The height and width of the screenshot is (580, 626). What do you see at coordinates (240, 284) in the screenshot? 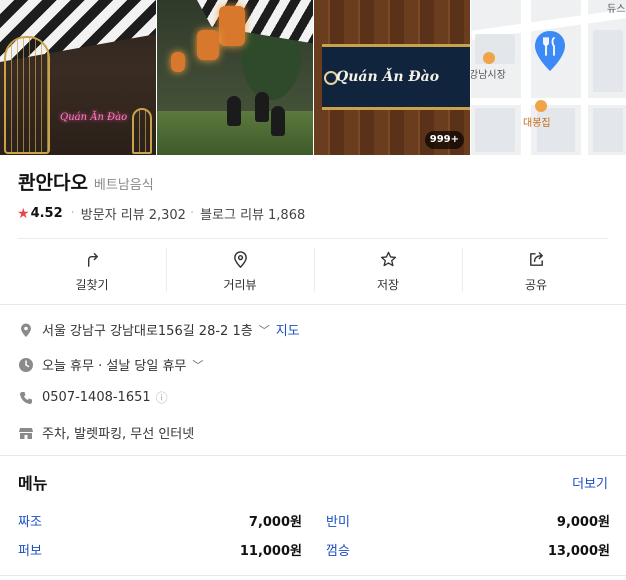
I see `street-view-label: 거리뷰` at bounding box center [240, 284].